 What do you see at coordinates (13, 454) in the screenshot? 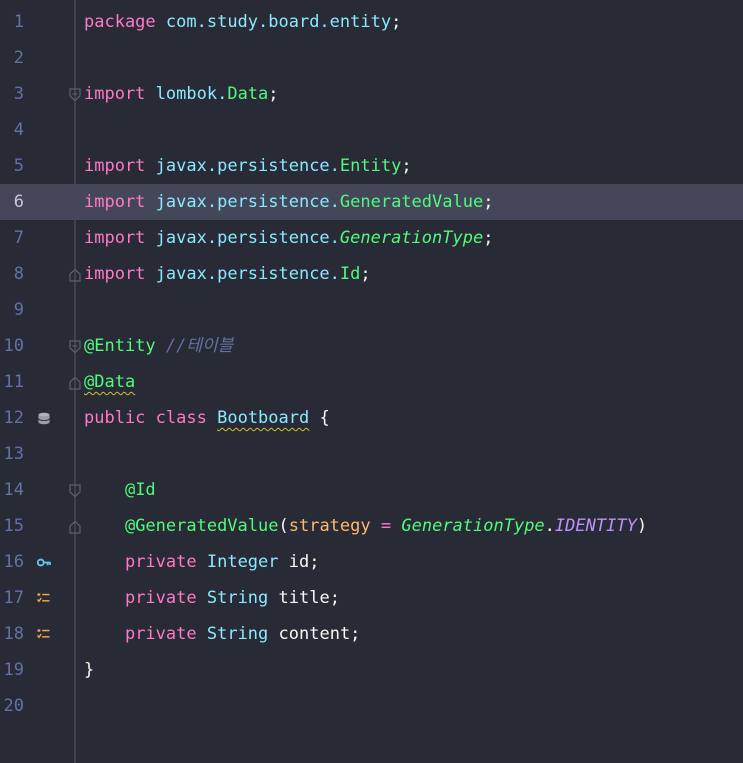
I see `line-number: 13` at bounding box center [13, 454].